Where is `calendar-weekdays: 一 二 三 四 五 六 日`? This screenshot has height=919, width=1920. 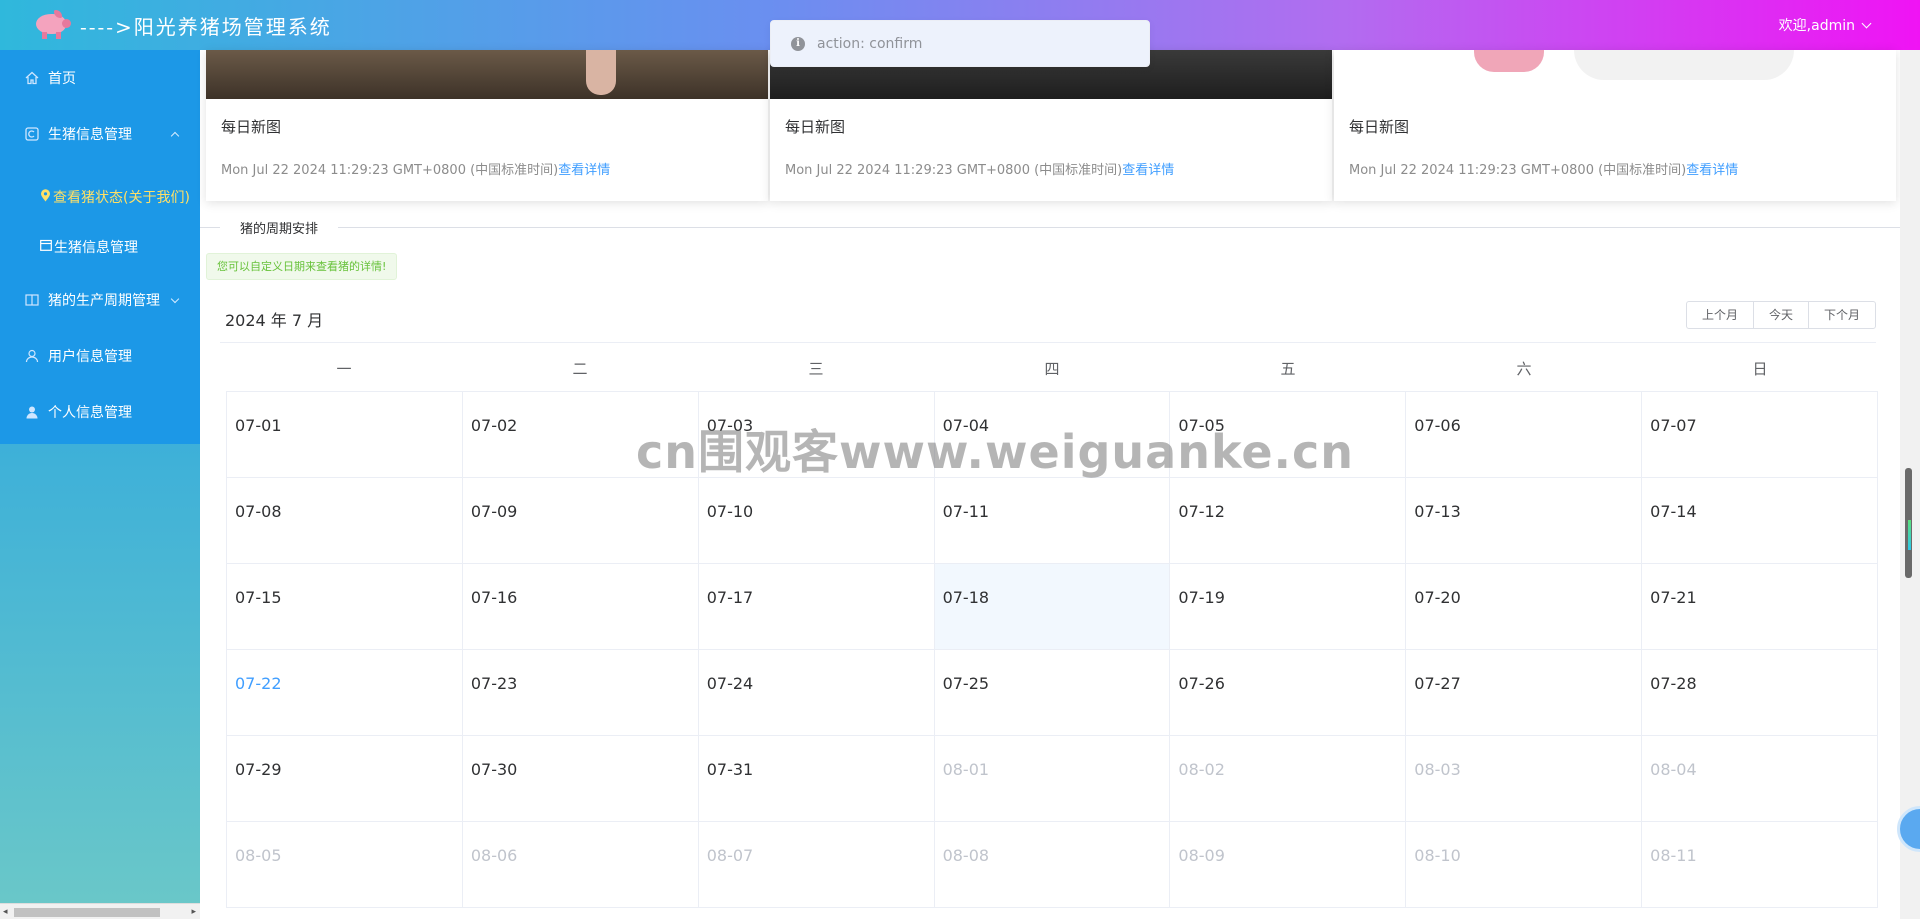
calendar-weekdays: 一 二 三 四 五 六 日 is located at coordinates (1052, 369).